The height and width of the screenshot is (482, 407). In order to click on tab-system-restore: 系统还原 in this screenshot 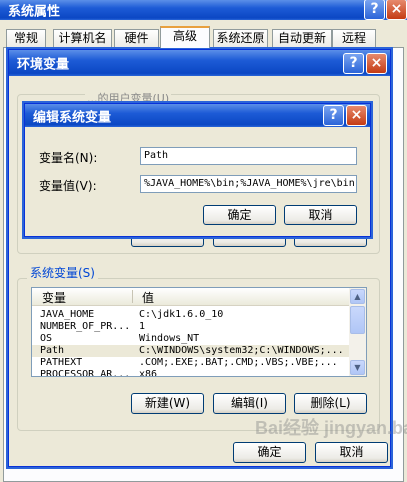, I will do `click(240, 38)`.